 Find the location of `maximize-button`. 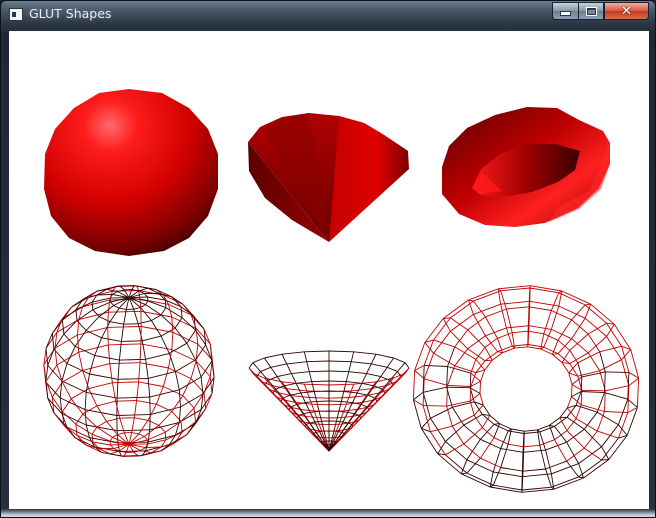

maximize-button is located at coordinates (591, 11).